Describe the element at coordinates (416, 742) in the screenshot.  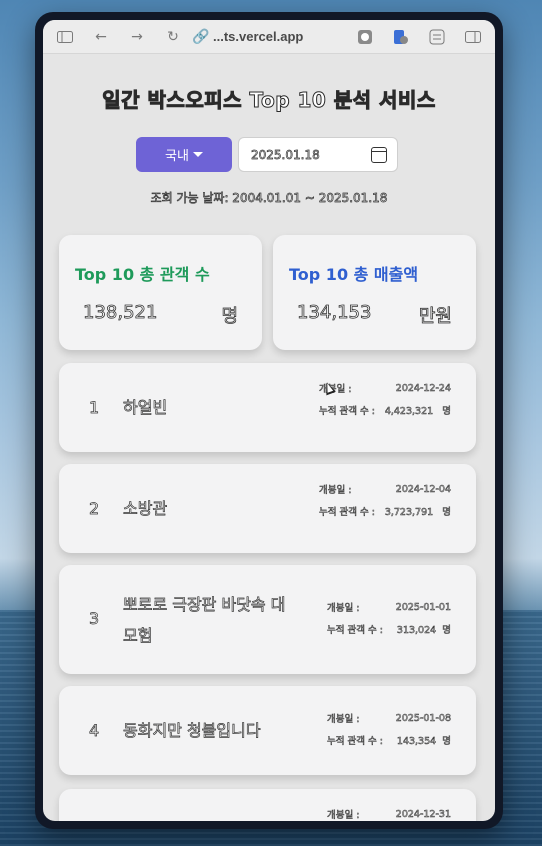
I see `cumulative-value: 143,354` at that location.